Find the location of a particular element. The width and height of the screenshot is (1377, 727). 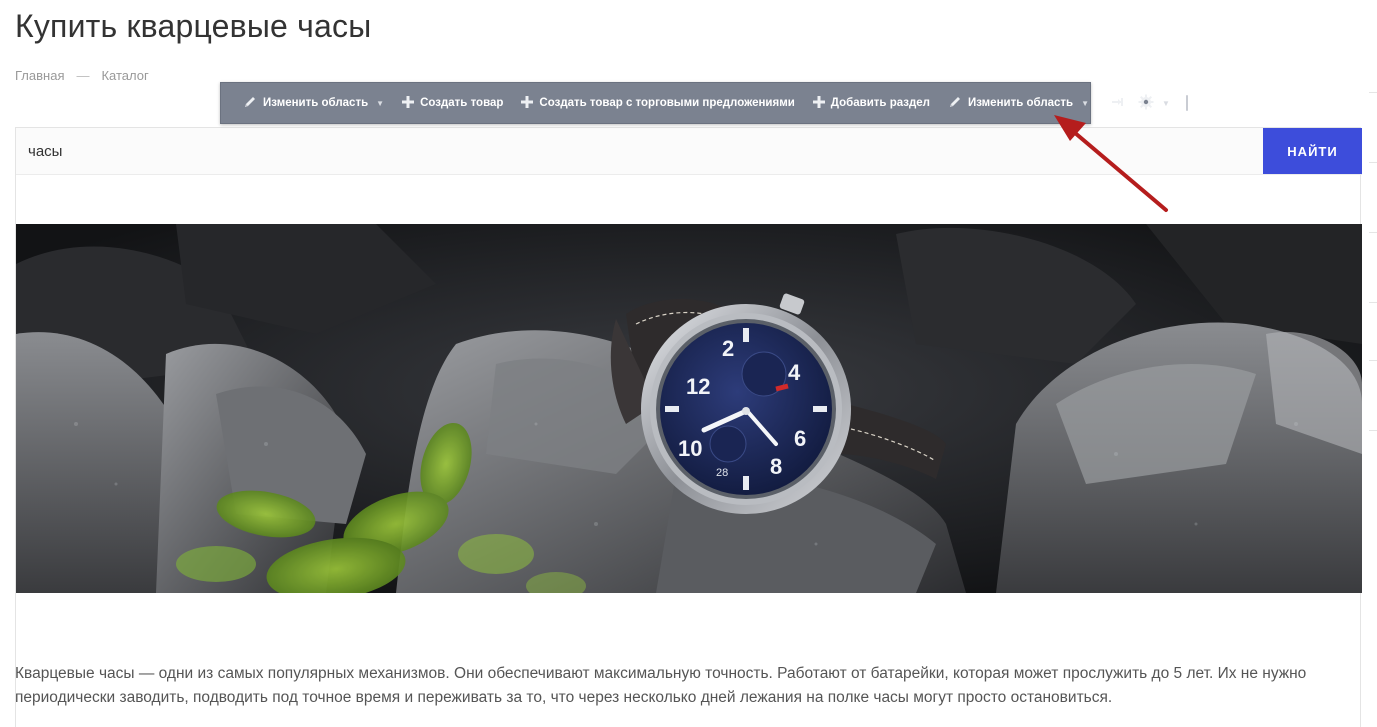

breadcrumb-catalog-link: Каталог is located at coordinates (124, 75).